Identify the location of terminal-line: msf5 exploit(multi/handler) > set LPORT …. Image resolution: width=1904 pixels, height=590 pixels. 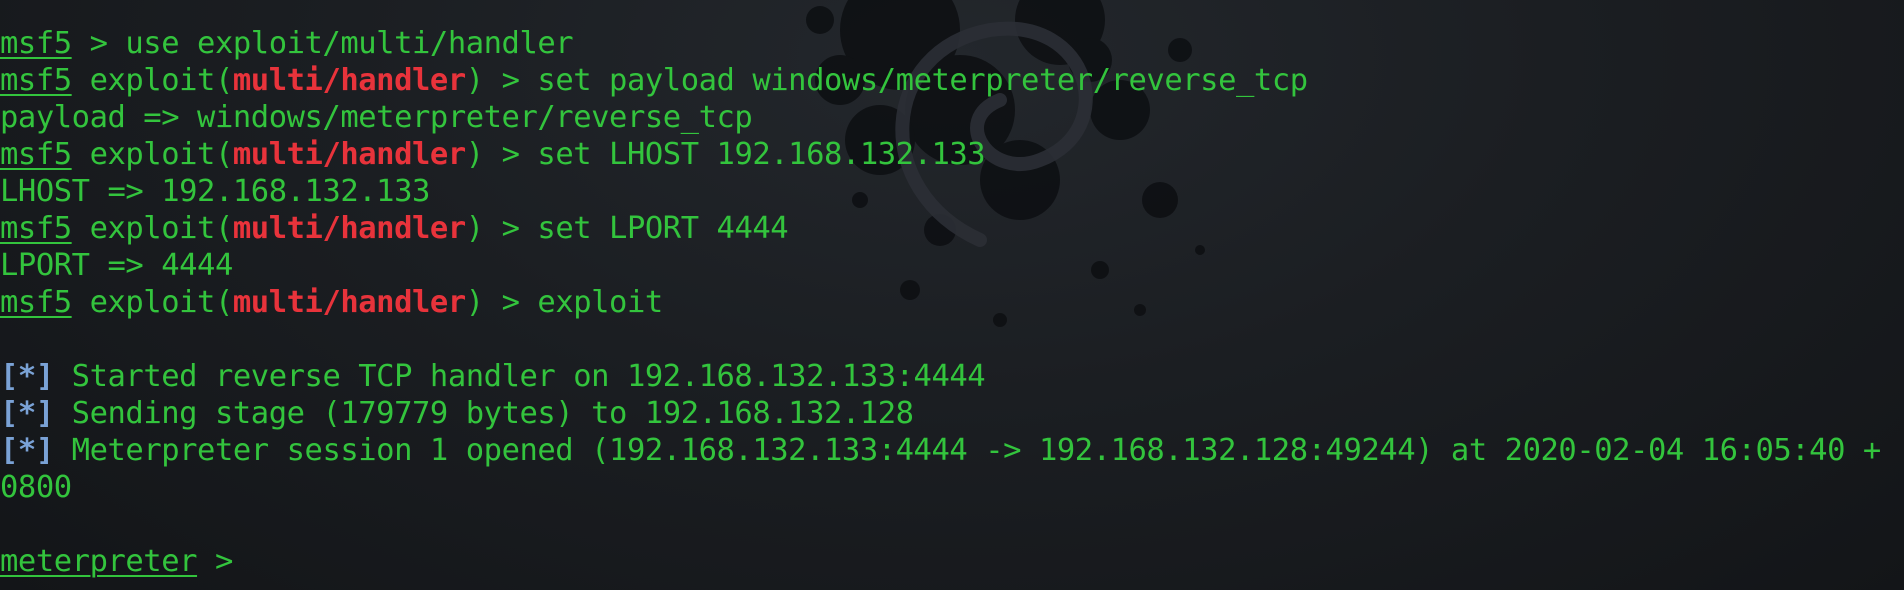
(952, 228).